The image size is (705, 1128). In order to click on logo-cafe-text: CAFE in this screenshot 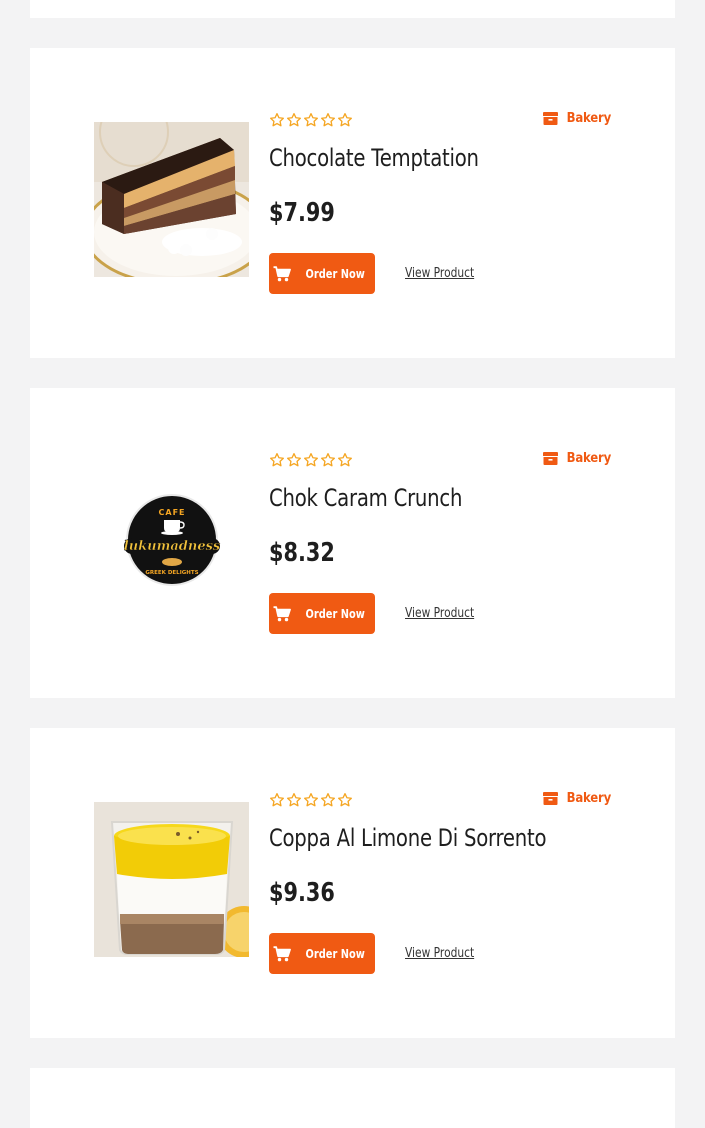, I will do `click(172, 512)`.